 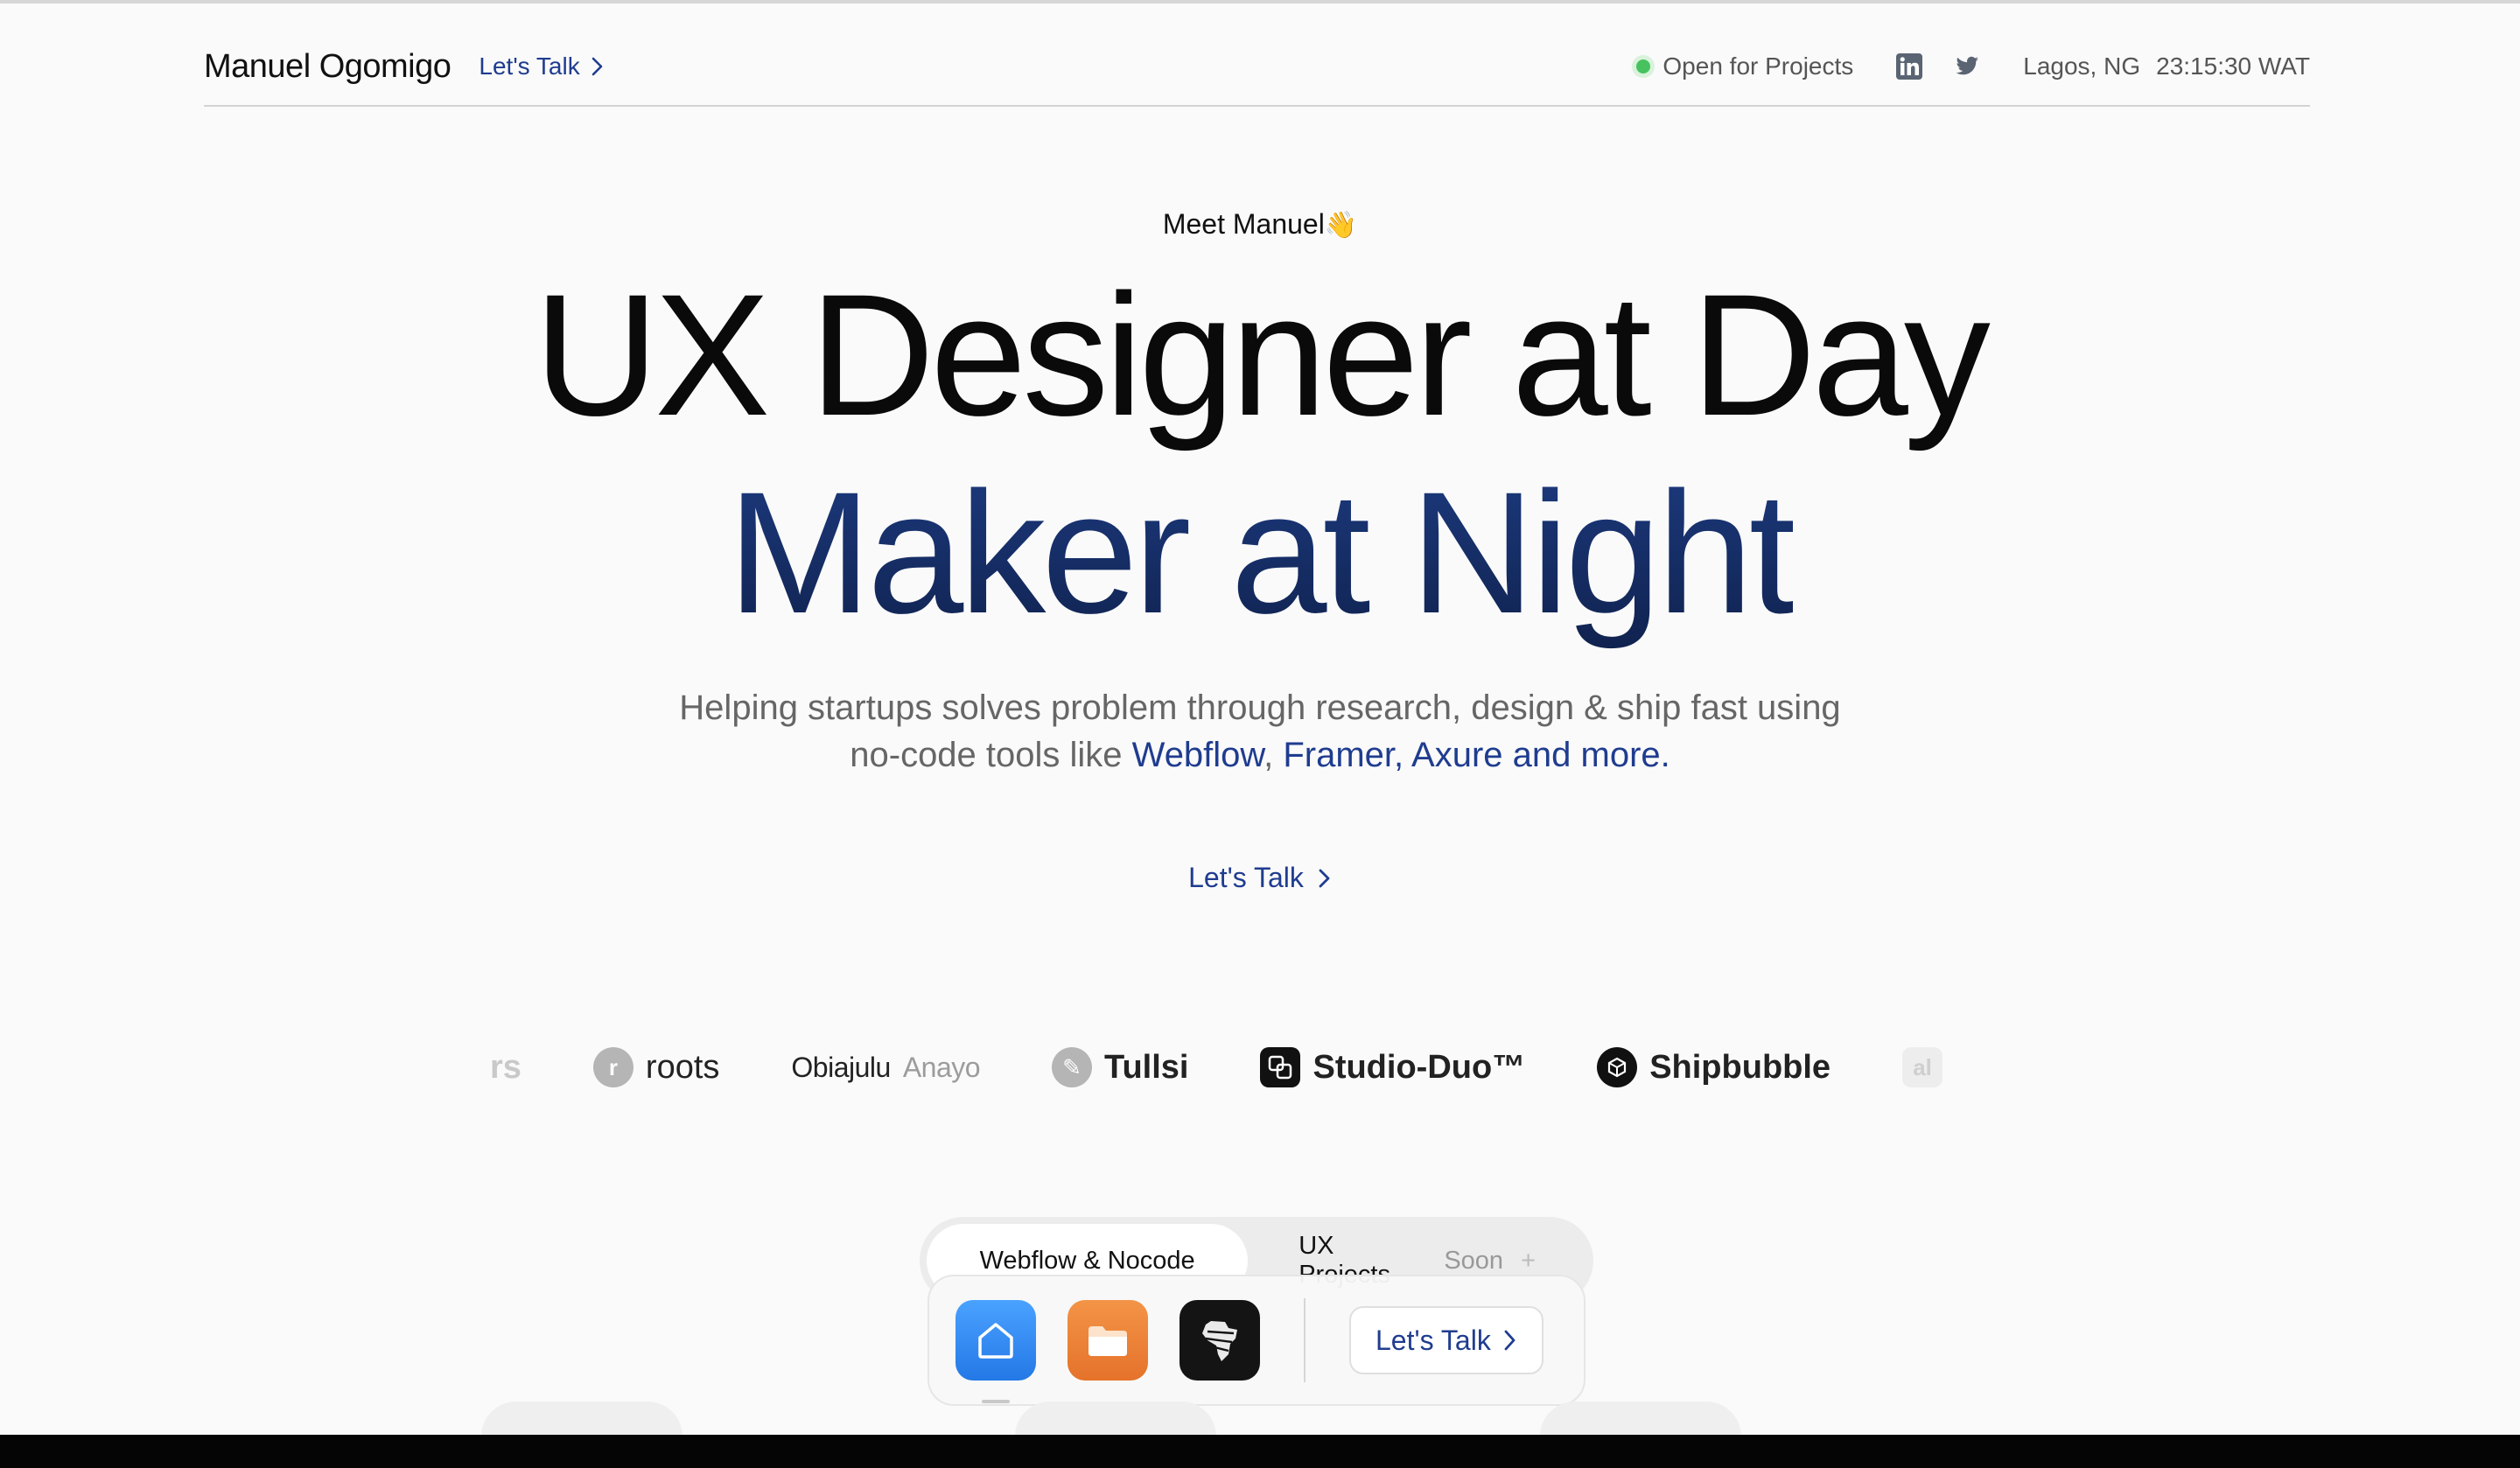 I want to click on brand-group: Manuel Ogomigo Let's Talk, so click(x=404, y=67).